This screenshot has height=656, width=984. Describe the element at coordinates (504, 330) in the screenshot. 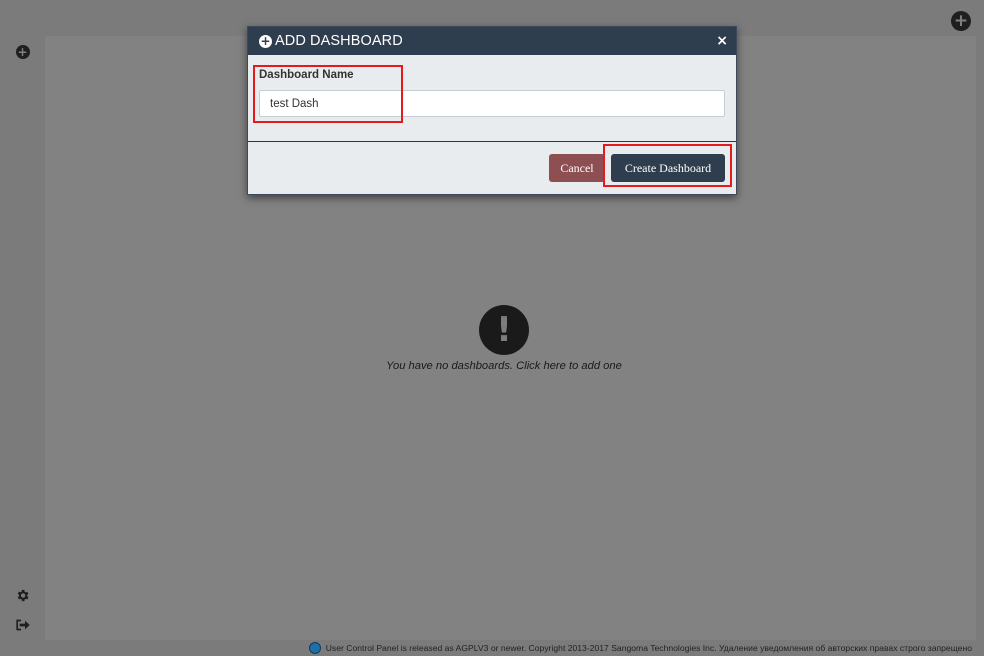

I see `exclamation-circle-icon: !` at that location.